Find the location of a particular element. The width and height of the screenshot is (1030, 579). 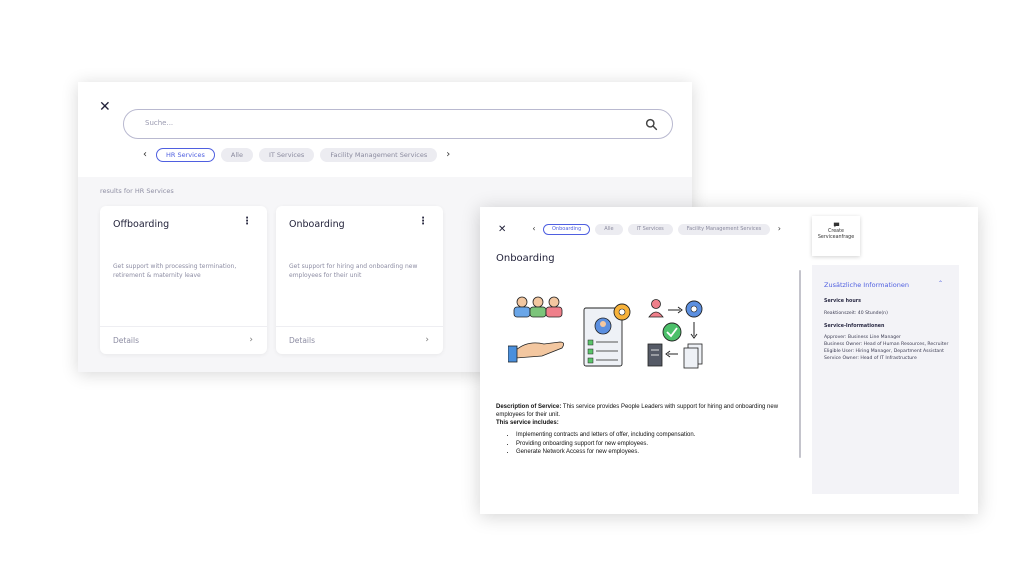

card-title: Offboarding is located at coordinates (141, 224).